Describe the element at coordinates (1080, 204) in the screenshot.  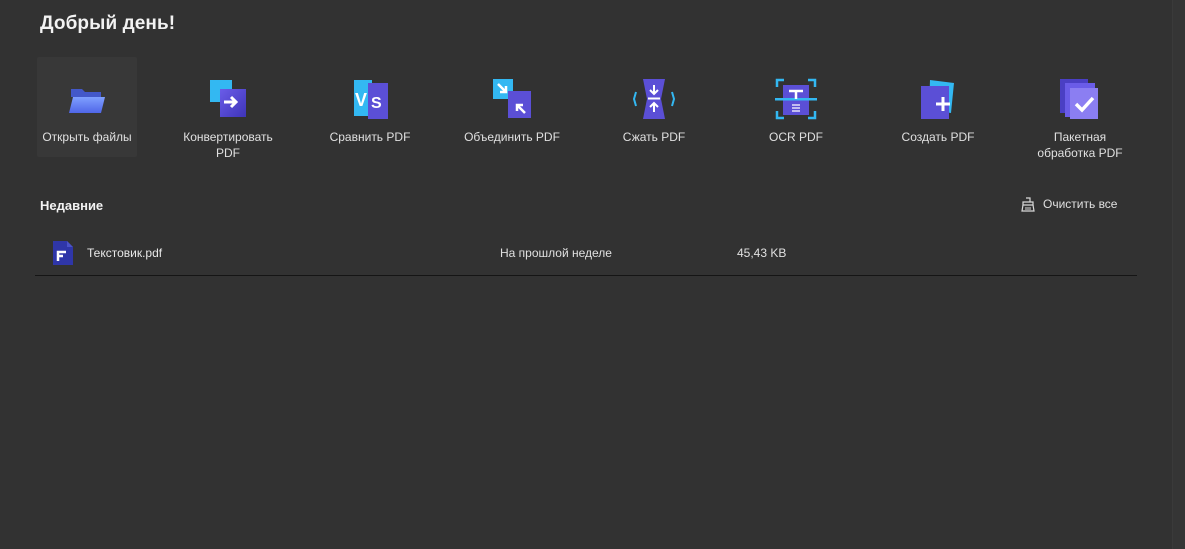
I see `clear-all-label: Очистить все` at that location.